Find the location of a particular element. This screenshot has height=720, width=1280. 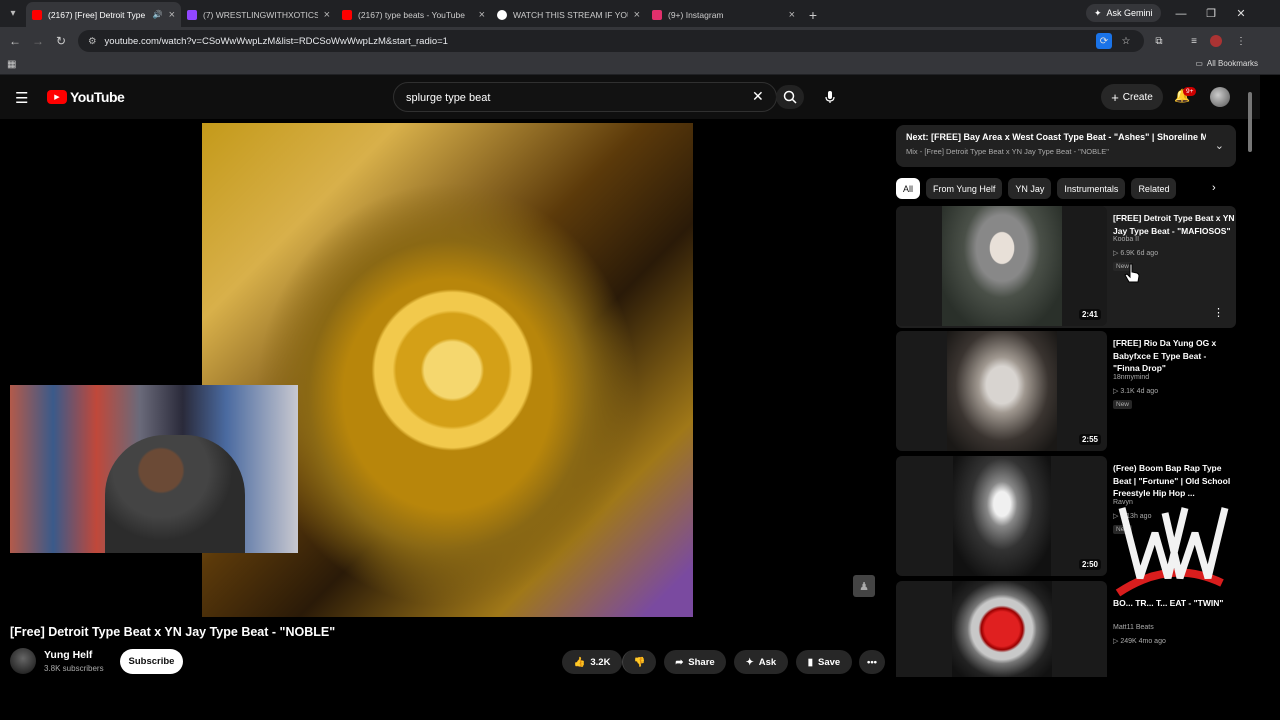

browser-tab: WATCH THIS STREAM IF YOU A × is located at coordinates (568, 14).